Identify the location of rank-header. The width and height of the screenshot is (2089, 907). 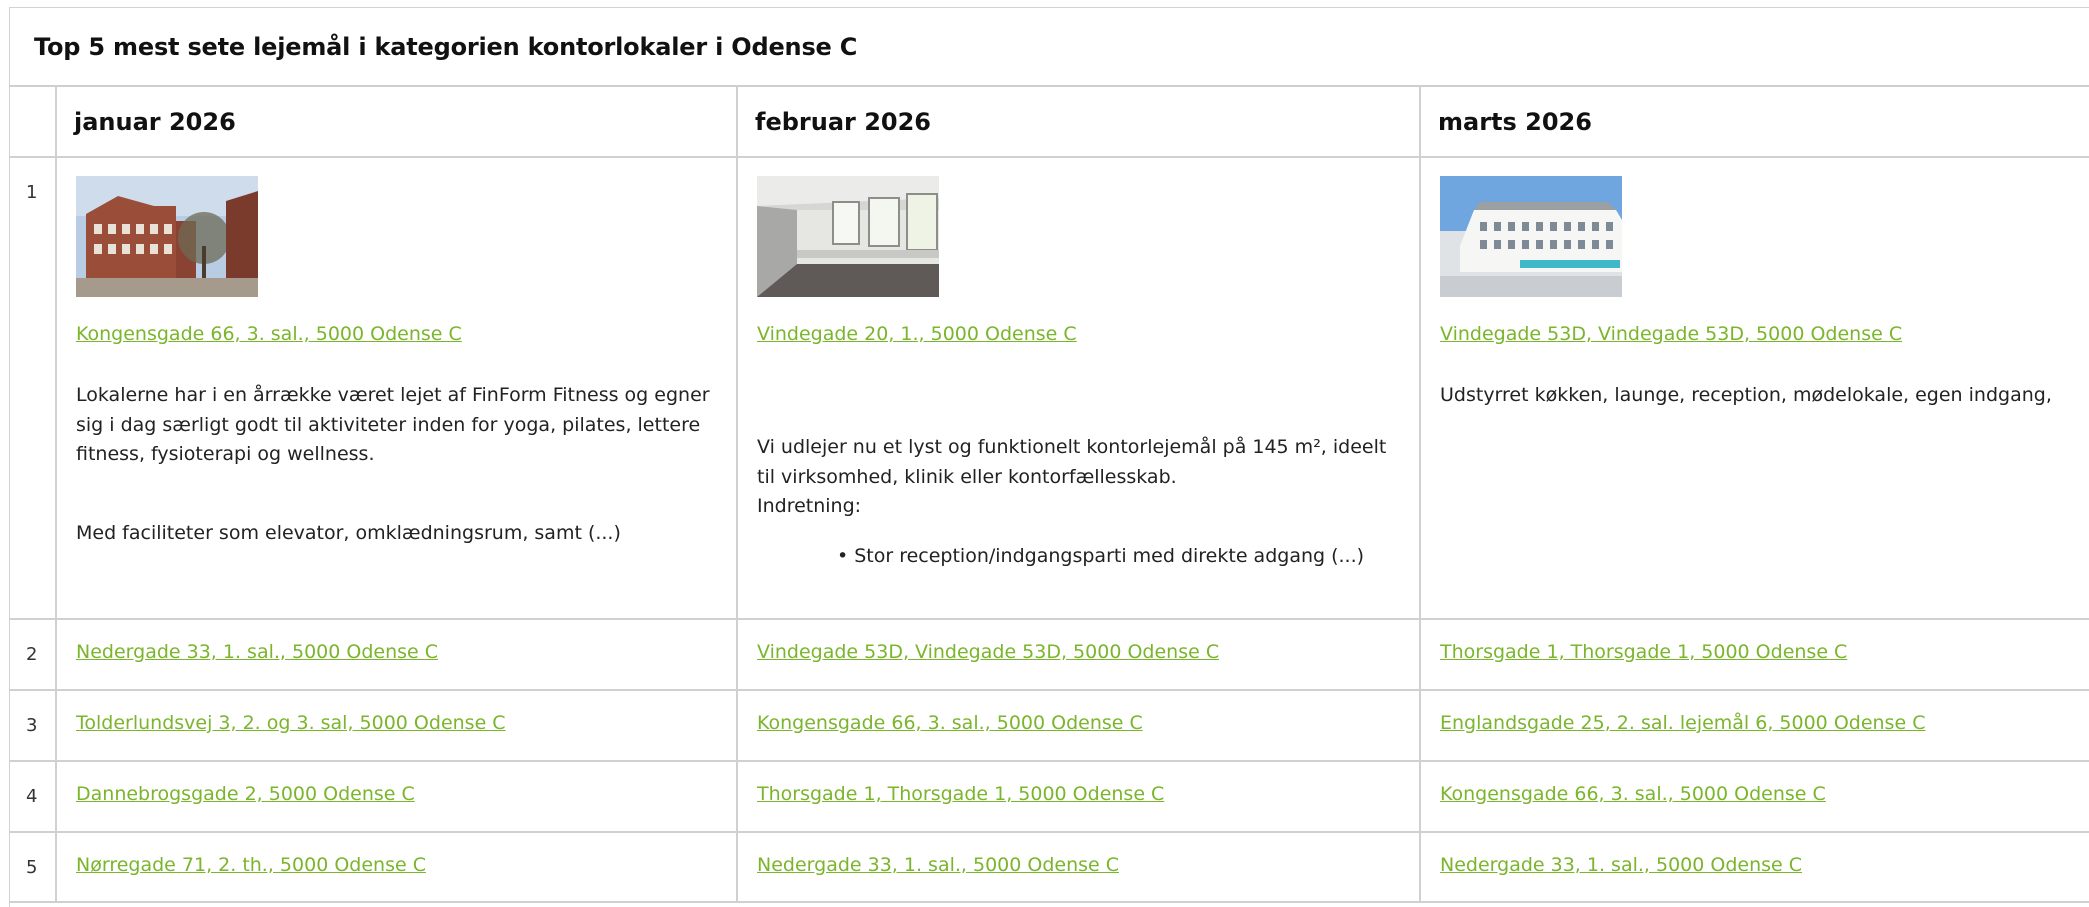
(33, 122).